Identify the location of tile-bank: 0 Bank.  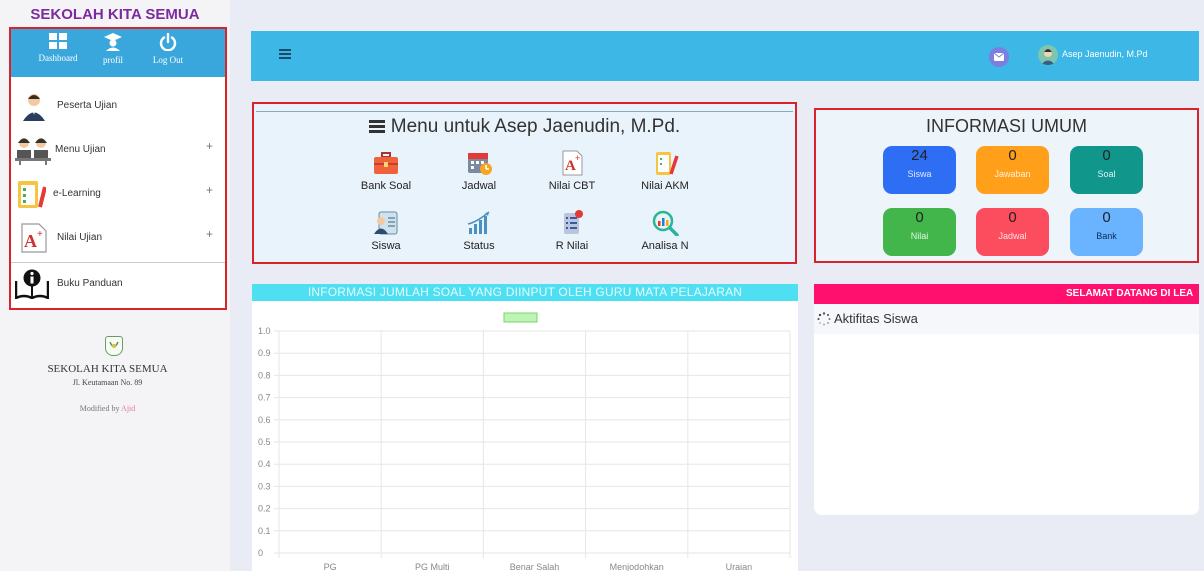
(1106, 232).